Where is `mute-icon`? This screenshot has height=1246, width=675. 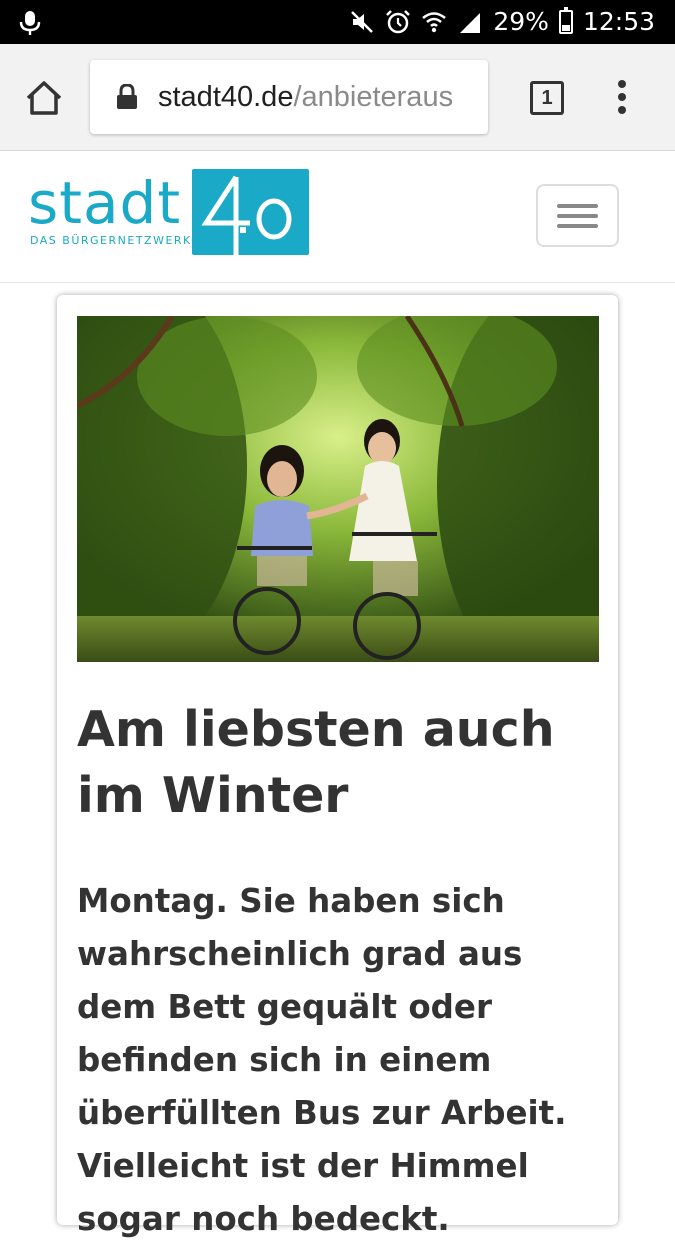
mute-icon is located at coordinates (362, 22).